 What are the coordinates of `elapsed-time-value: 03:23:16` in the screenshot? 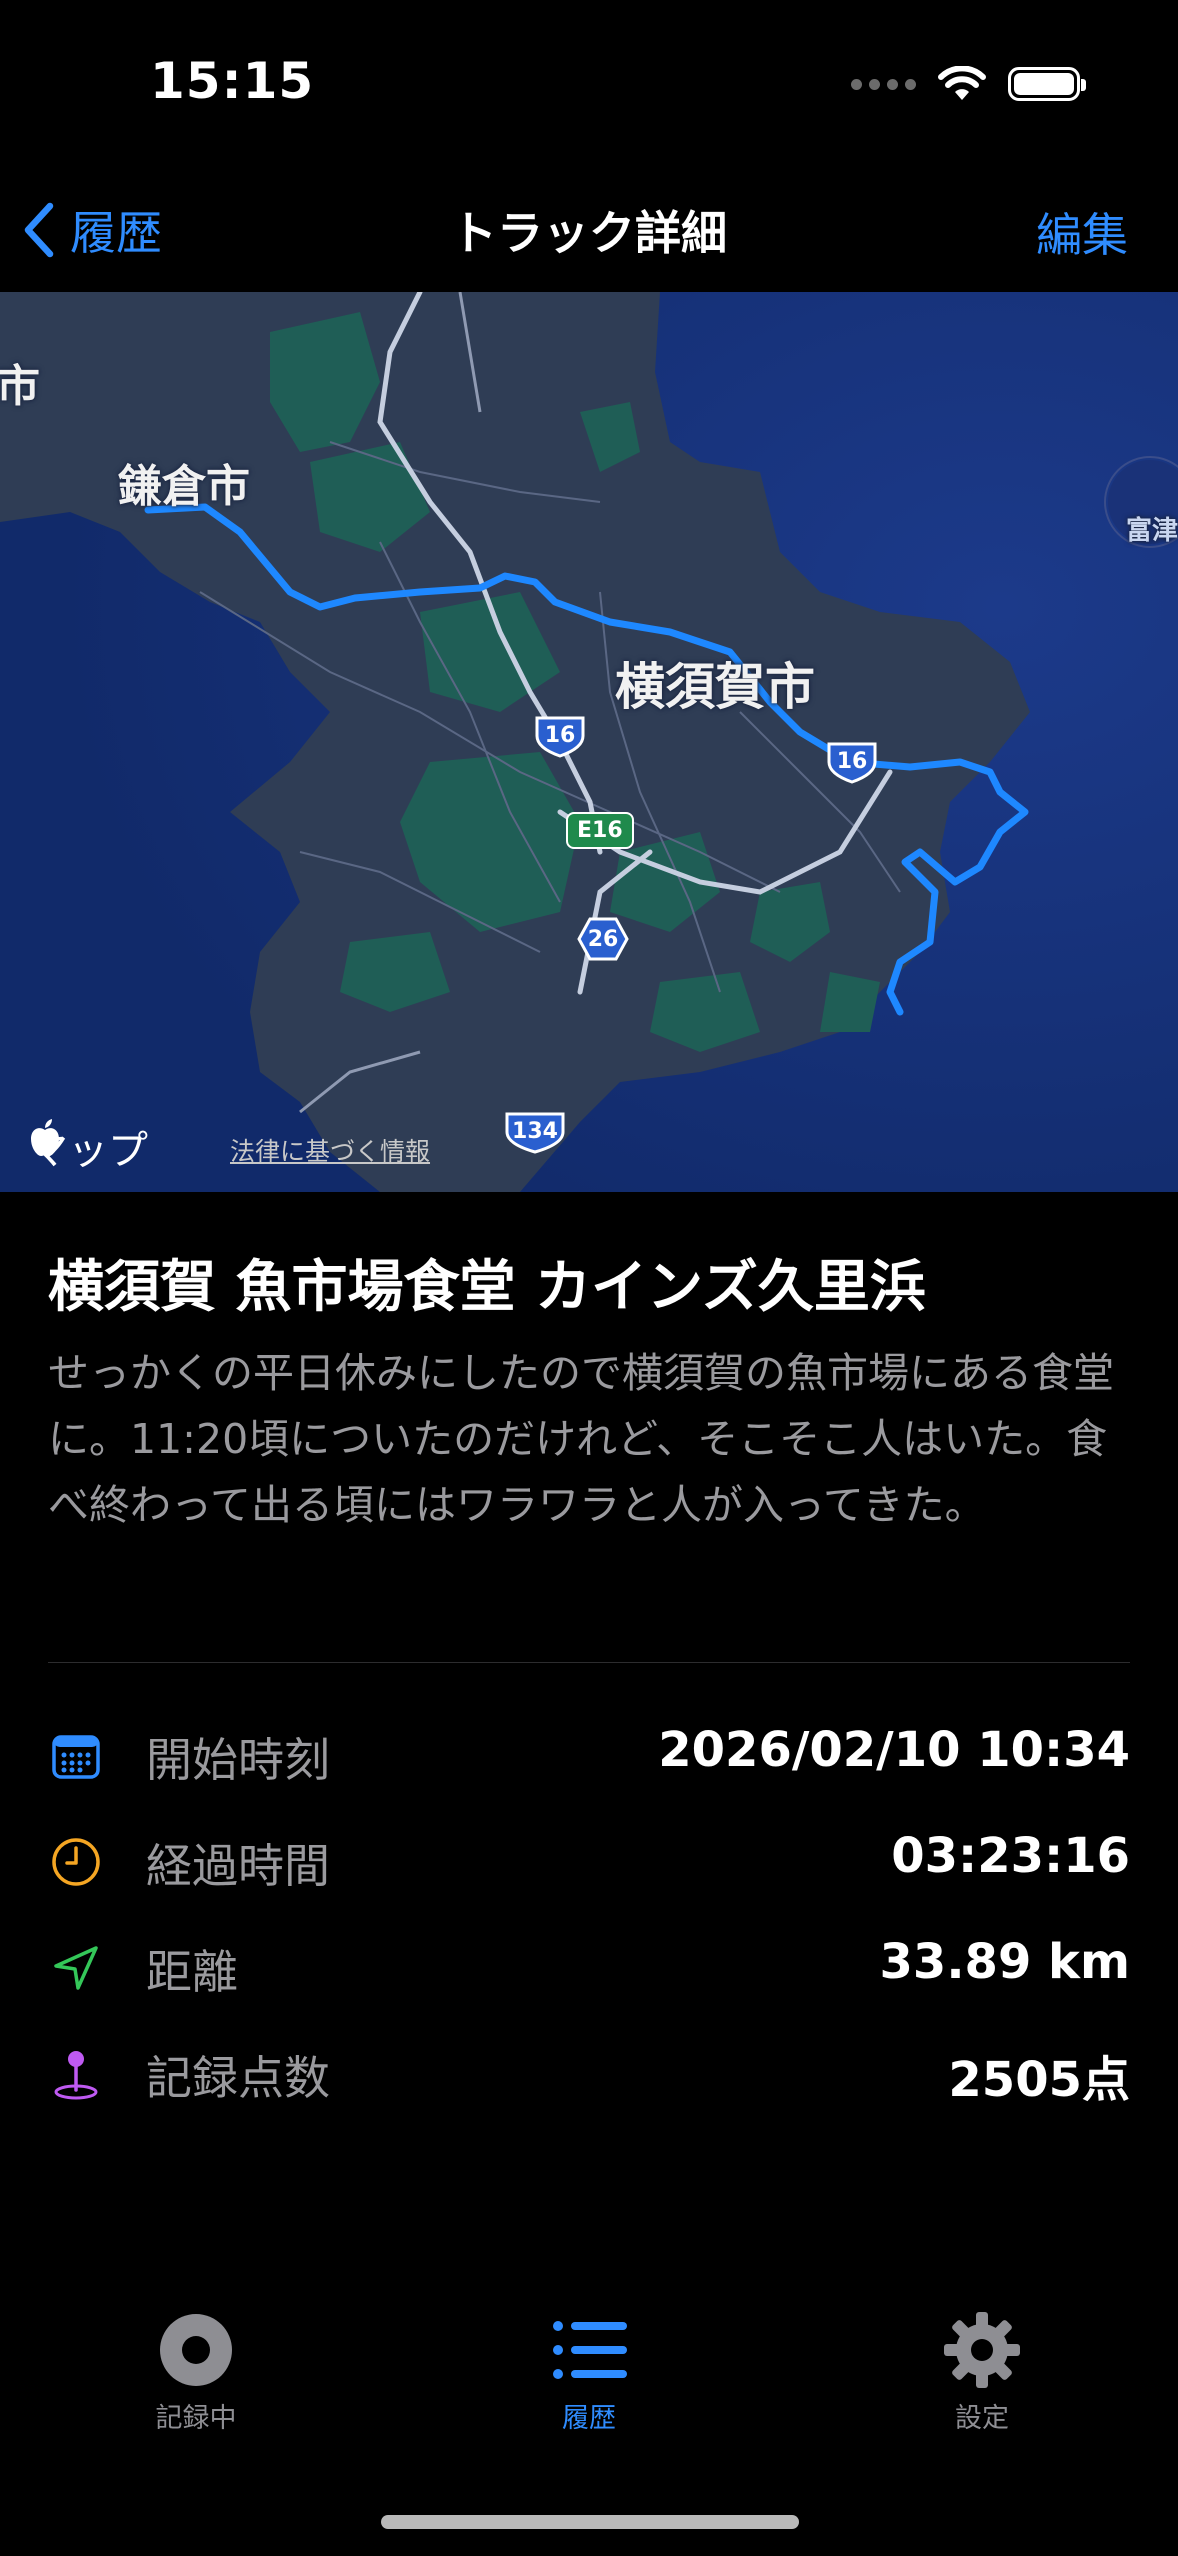 It's located at (1010, 1856).